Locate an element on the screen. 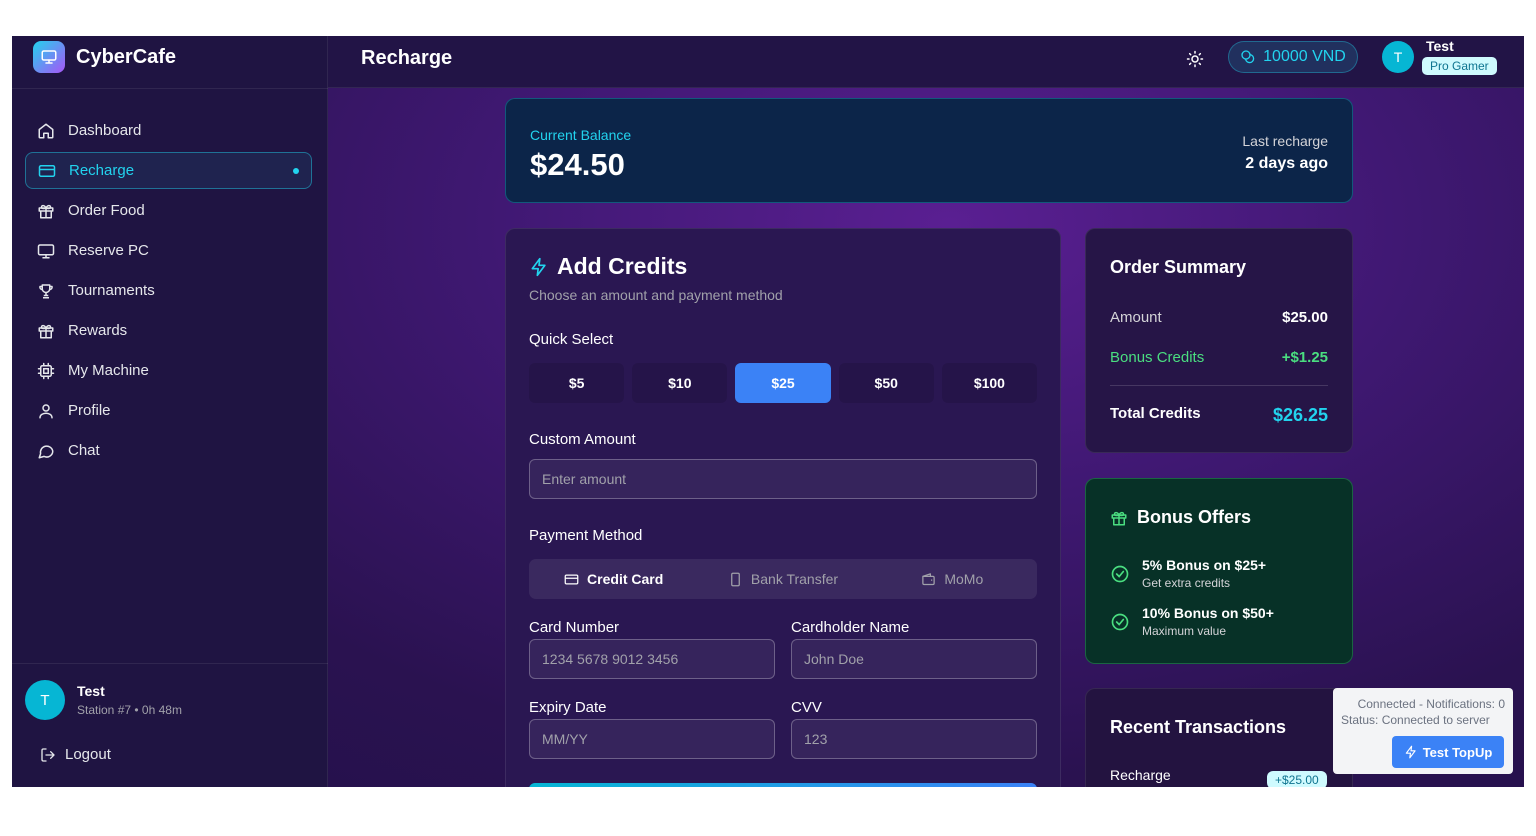 Image resolution: width=1536 pixels, height=836 pixels. balance-amount: $24.50 is located at coordinates (577, 164).